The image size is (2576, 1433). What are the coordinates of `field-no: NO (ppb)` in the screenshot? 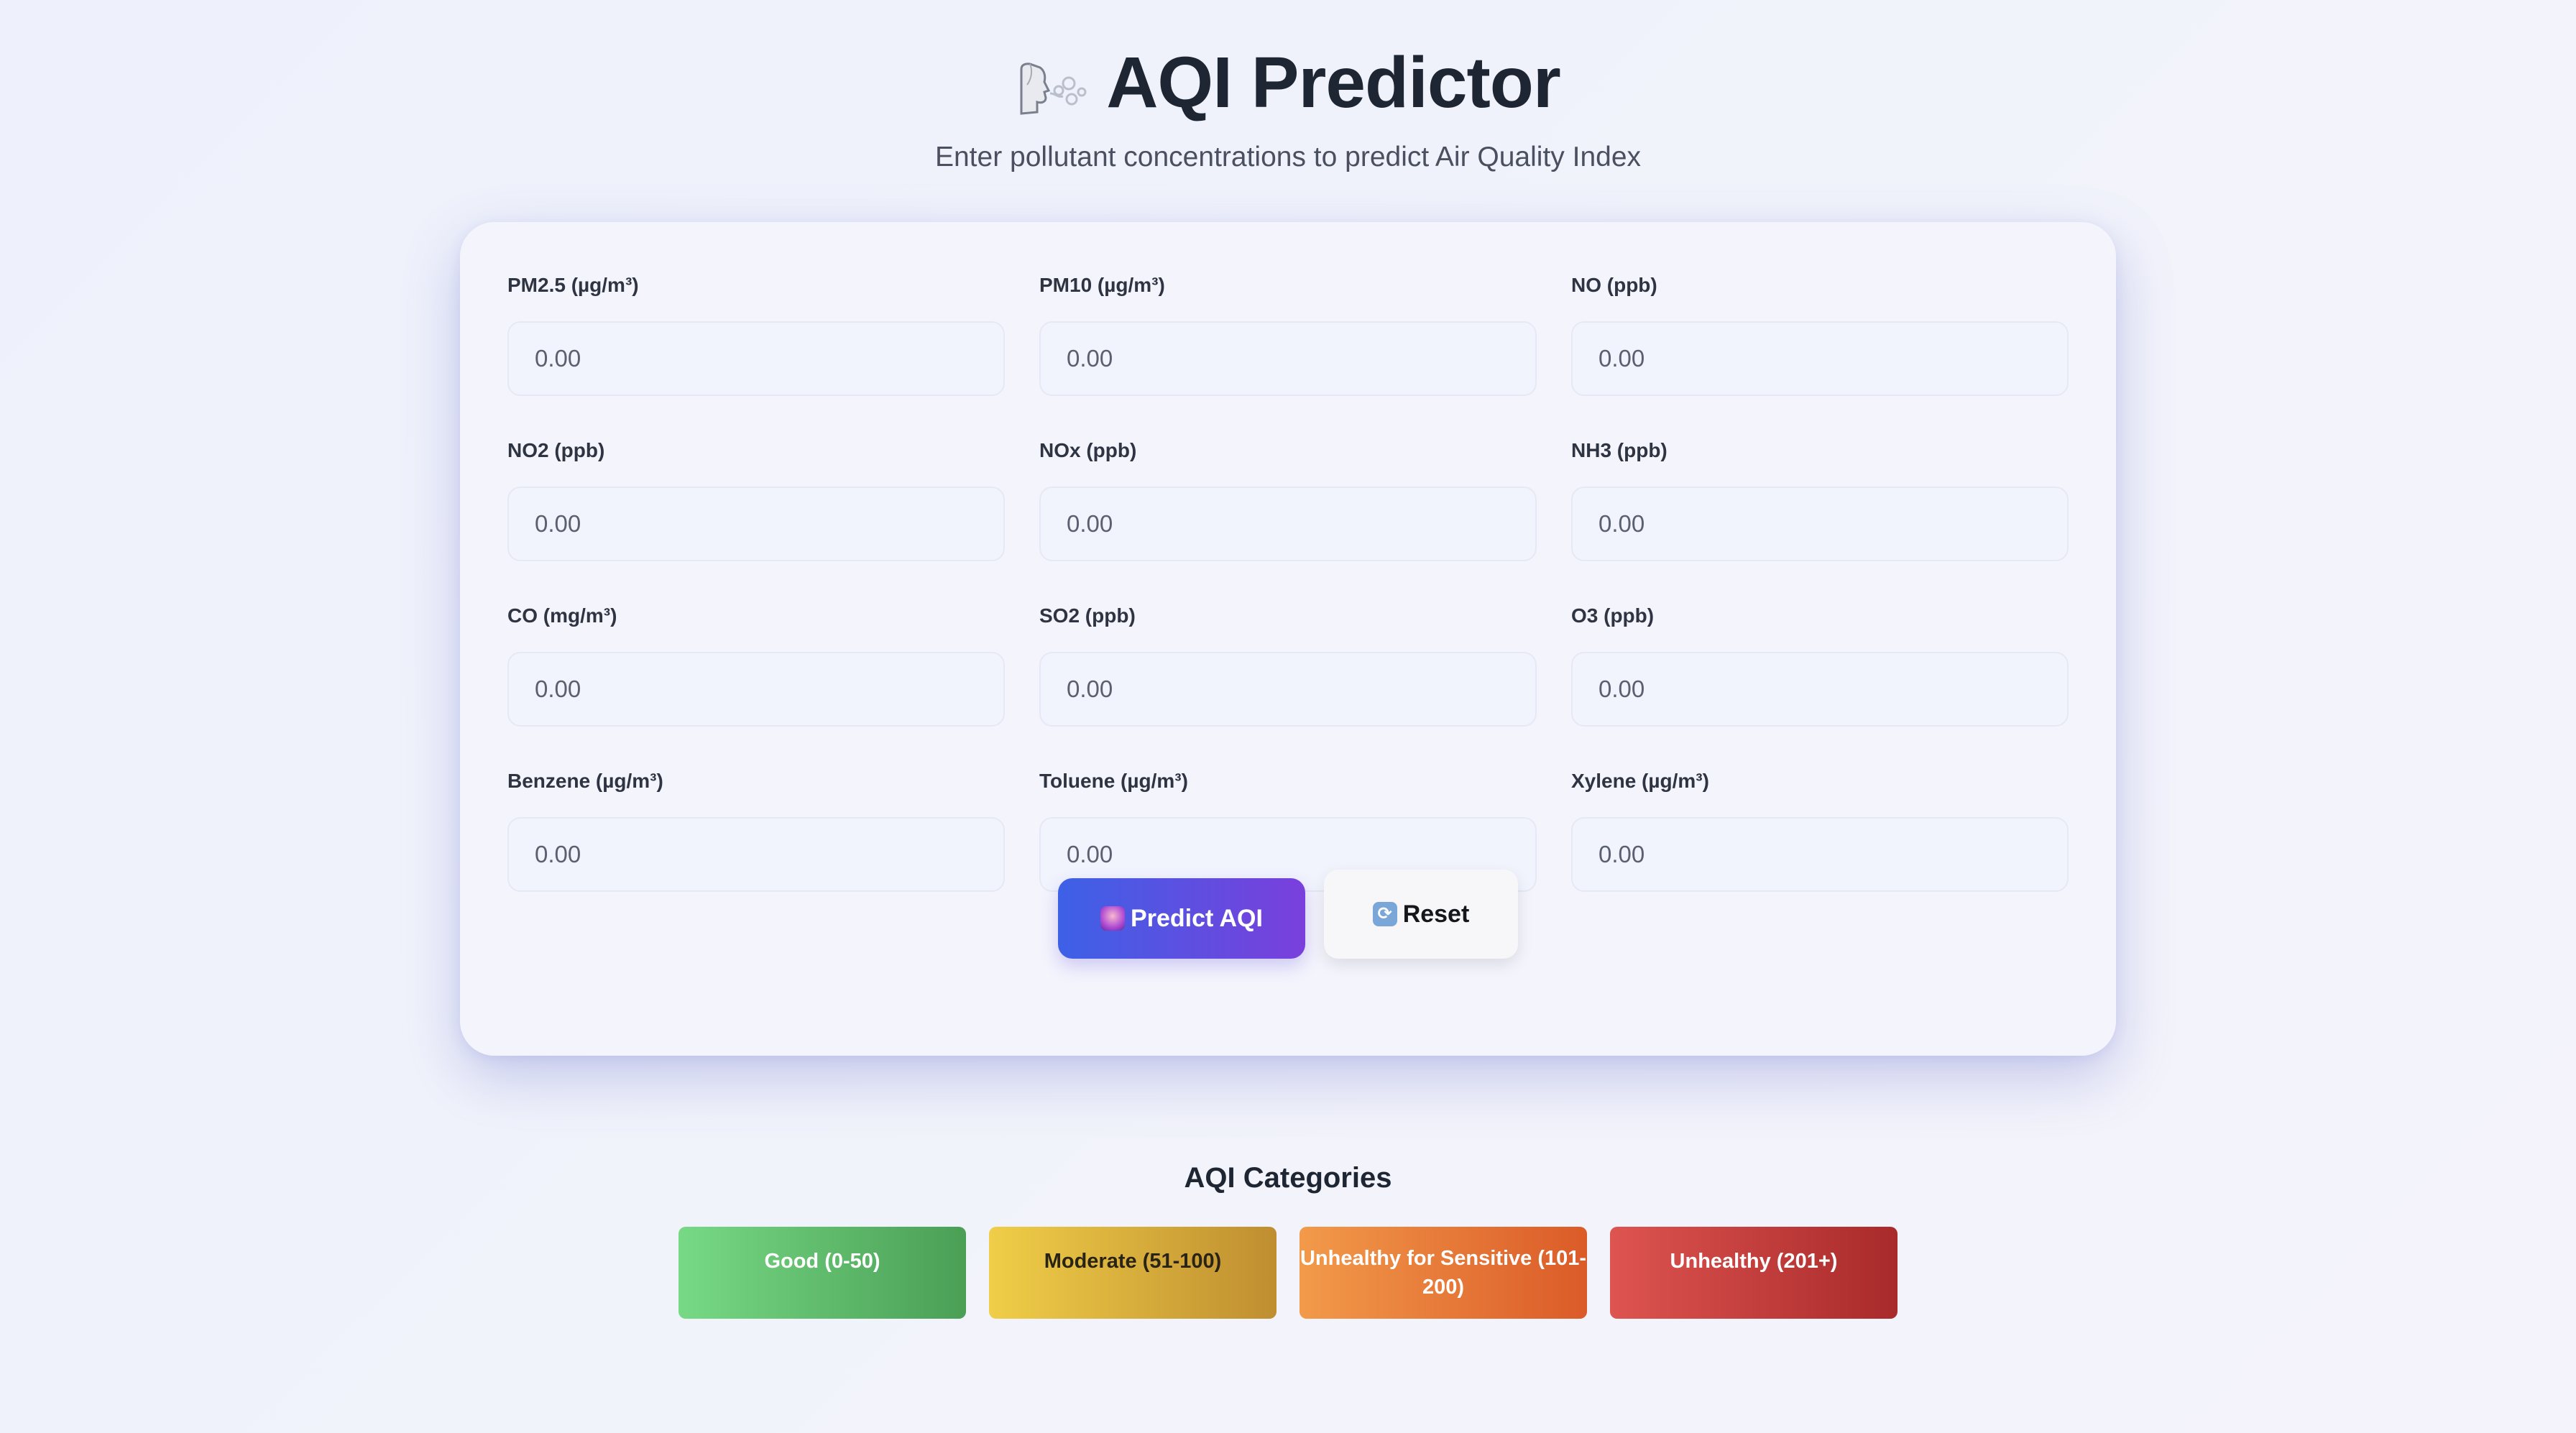 It's located at (1820, 335).